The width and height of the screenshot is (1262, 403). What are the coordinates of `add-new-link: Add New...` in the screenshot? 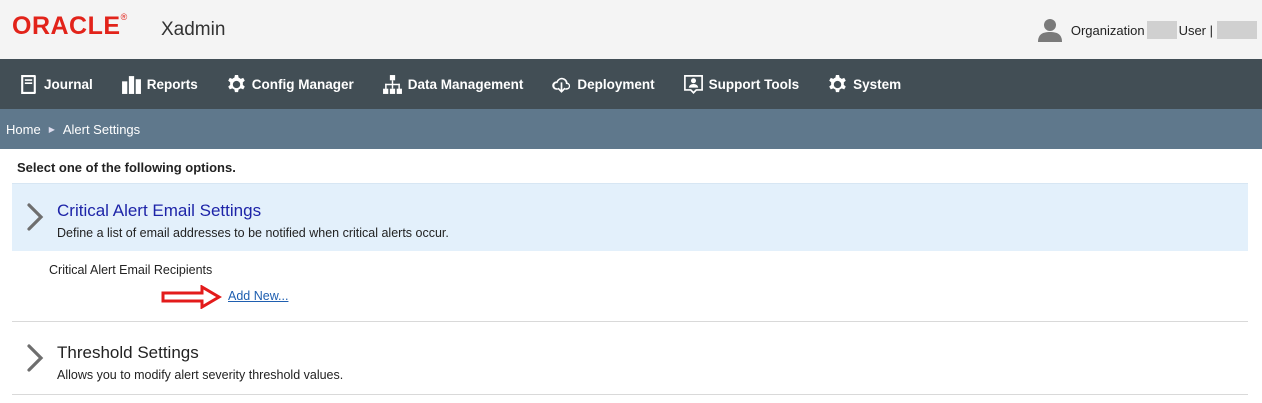 It's located at (258, 296).